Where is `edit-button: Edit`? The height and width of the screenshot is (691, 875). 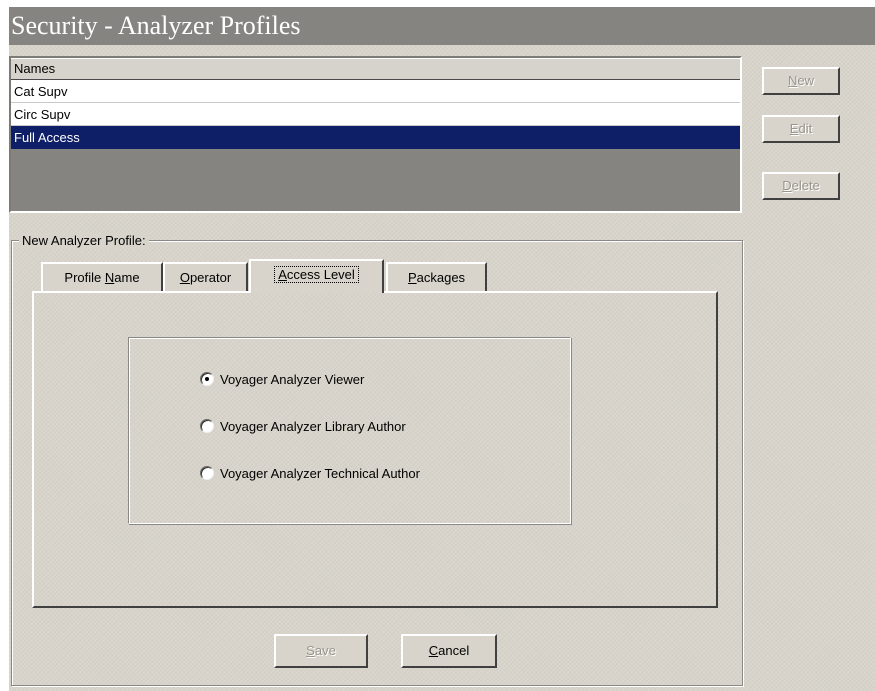 edit-button: Edit is located at coordinates (801, 129).